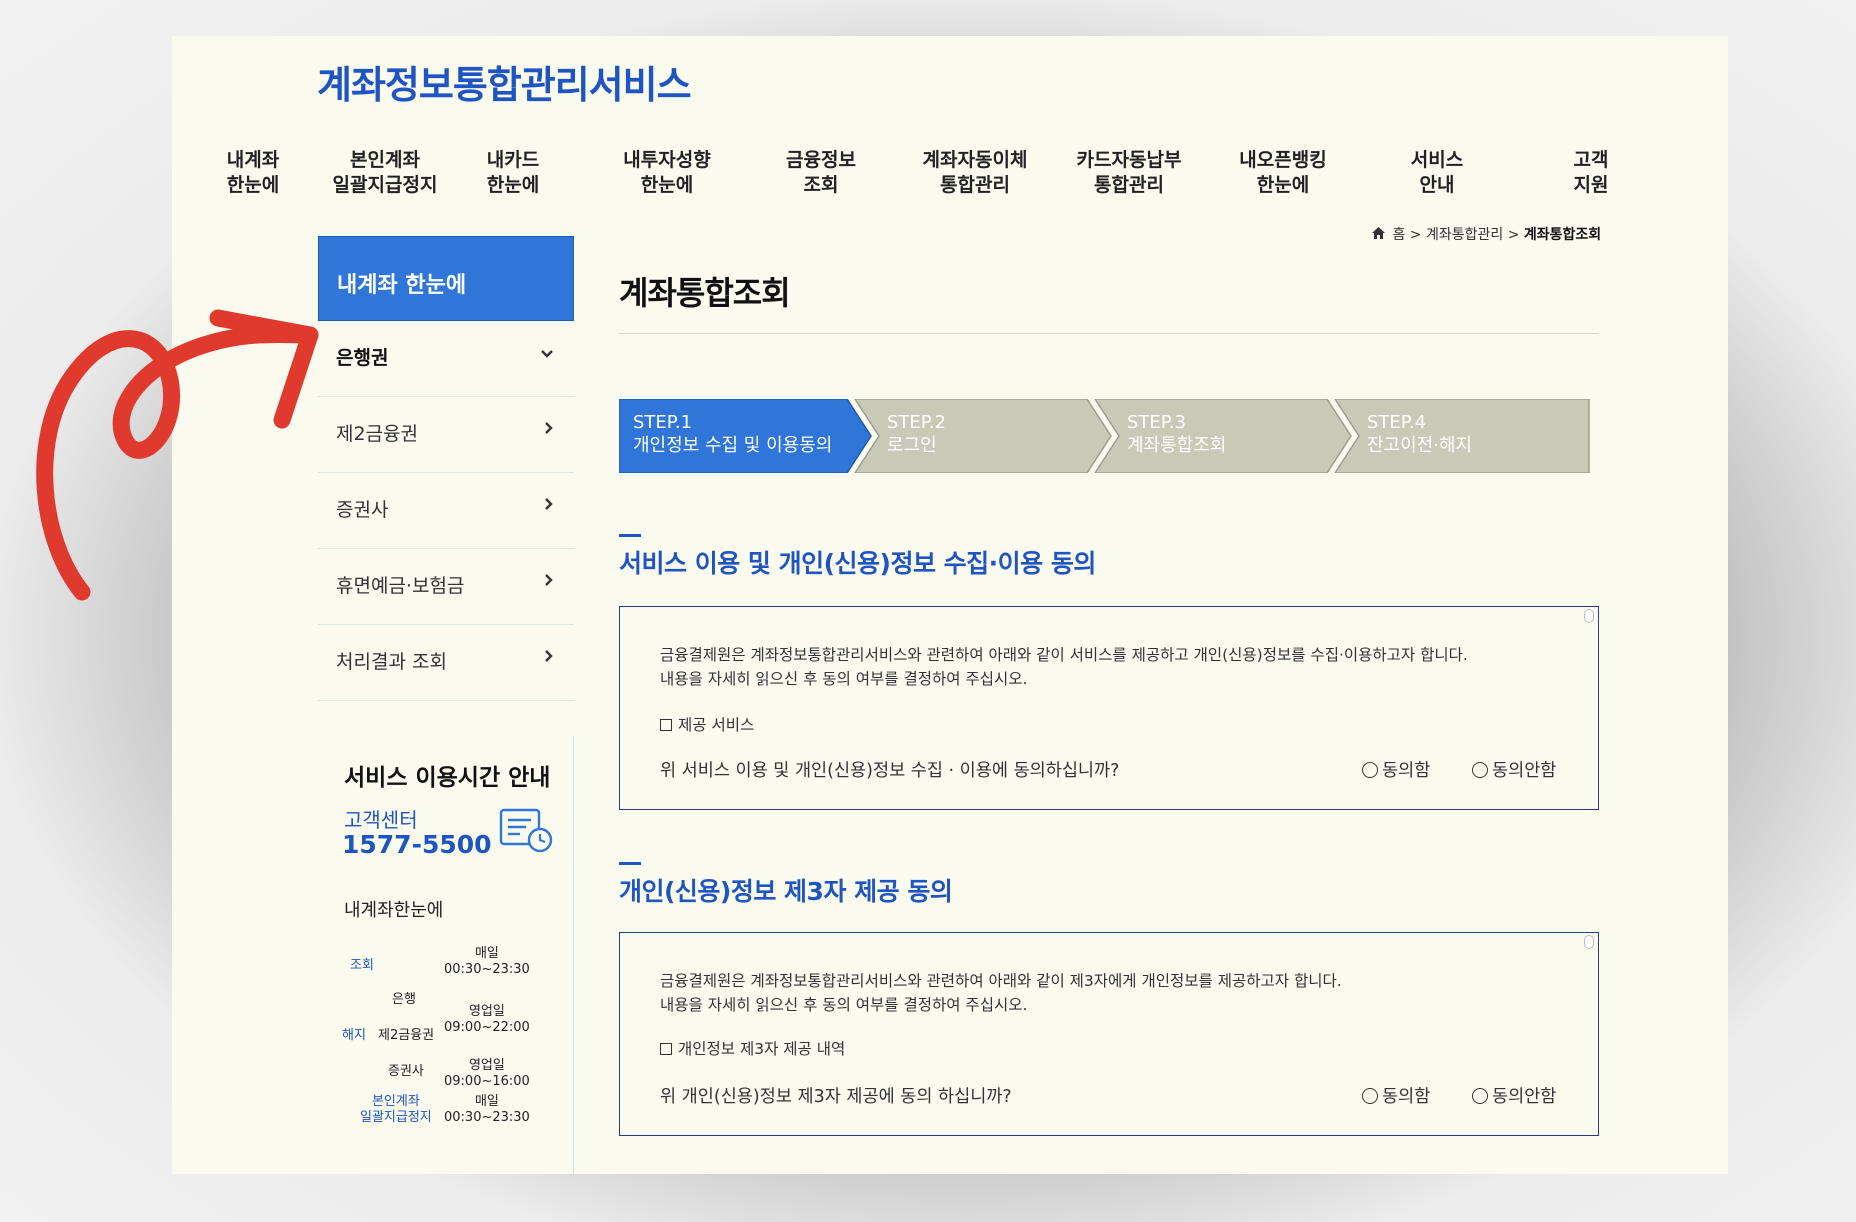  What do you see at coordinates (354, 1035) in the screenshot?
I see `hours-terminate-label: 해지` at bounding box center [354, 1035].